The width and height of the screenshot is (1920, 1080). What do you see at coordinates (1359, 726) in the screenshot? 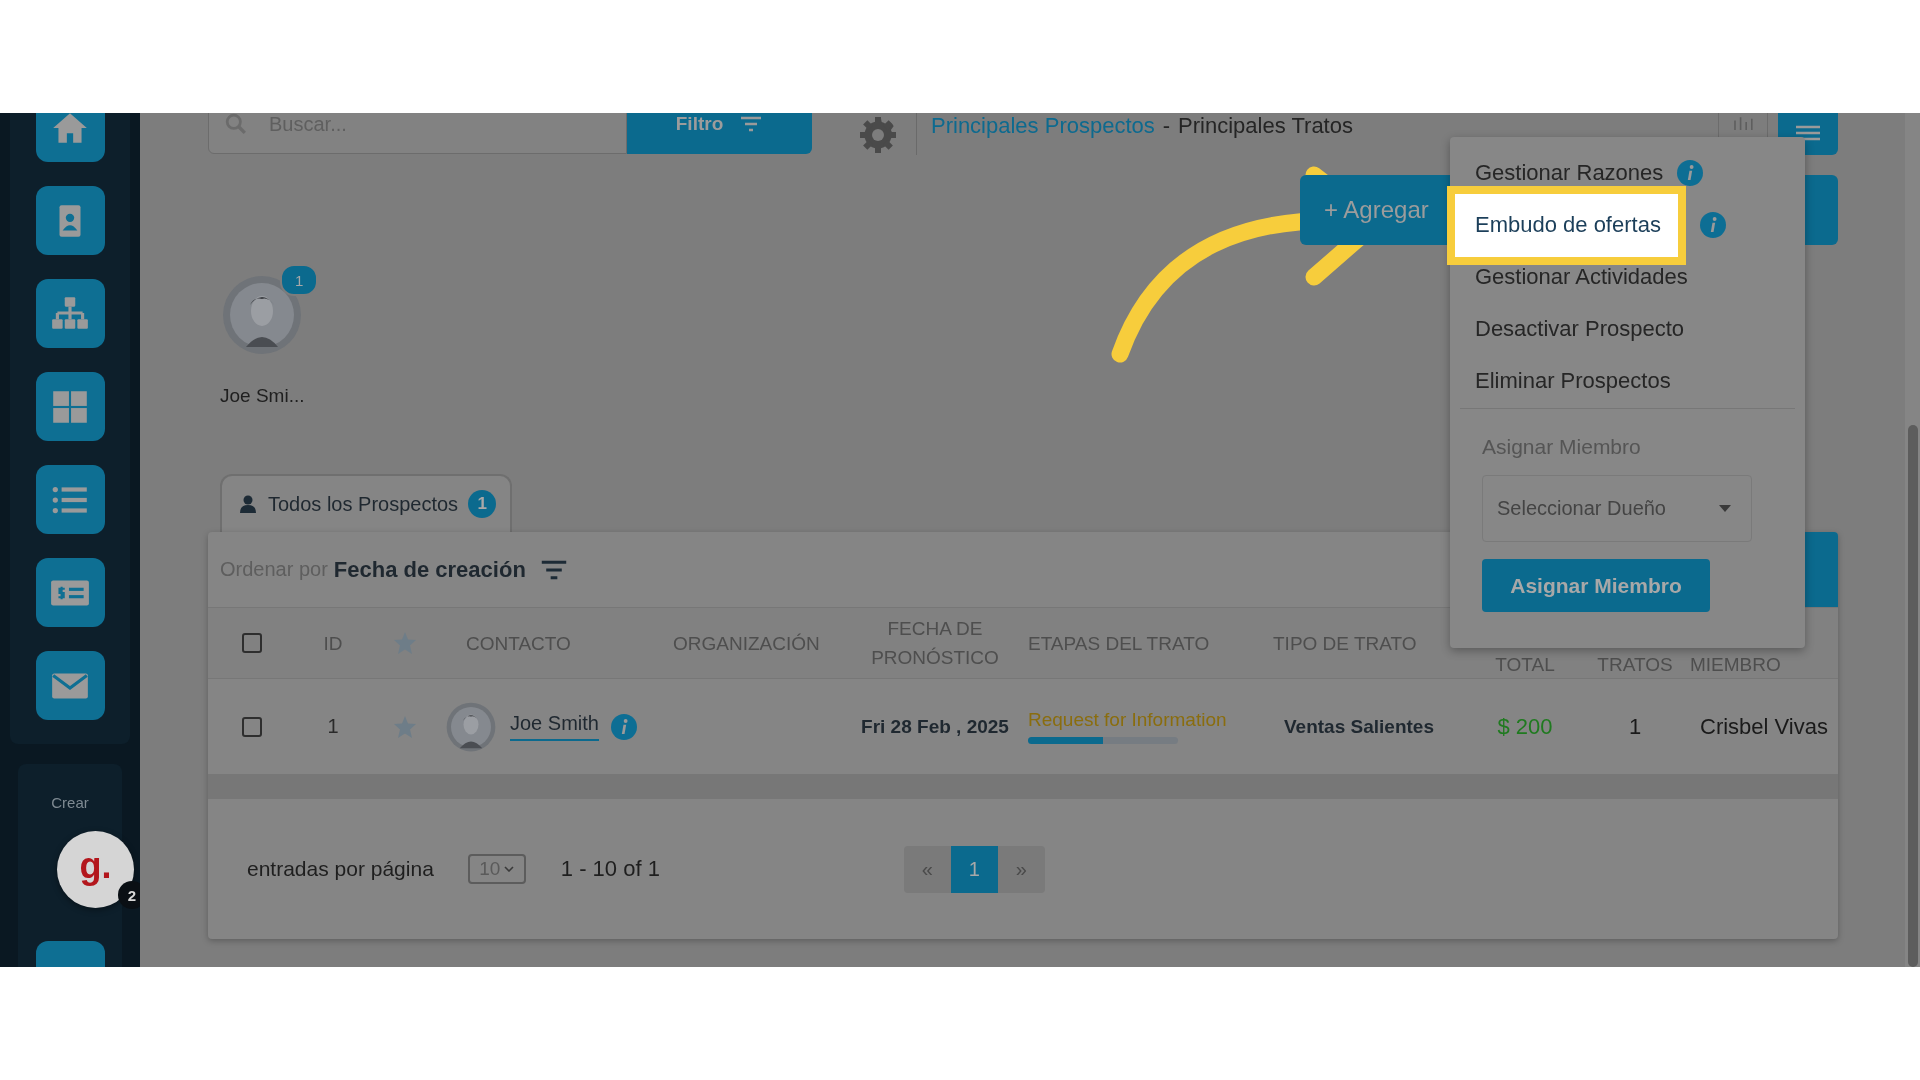
I see `table-cell: Ventas Salientes` at bounding box center [1359, 726].